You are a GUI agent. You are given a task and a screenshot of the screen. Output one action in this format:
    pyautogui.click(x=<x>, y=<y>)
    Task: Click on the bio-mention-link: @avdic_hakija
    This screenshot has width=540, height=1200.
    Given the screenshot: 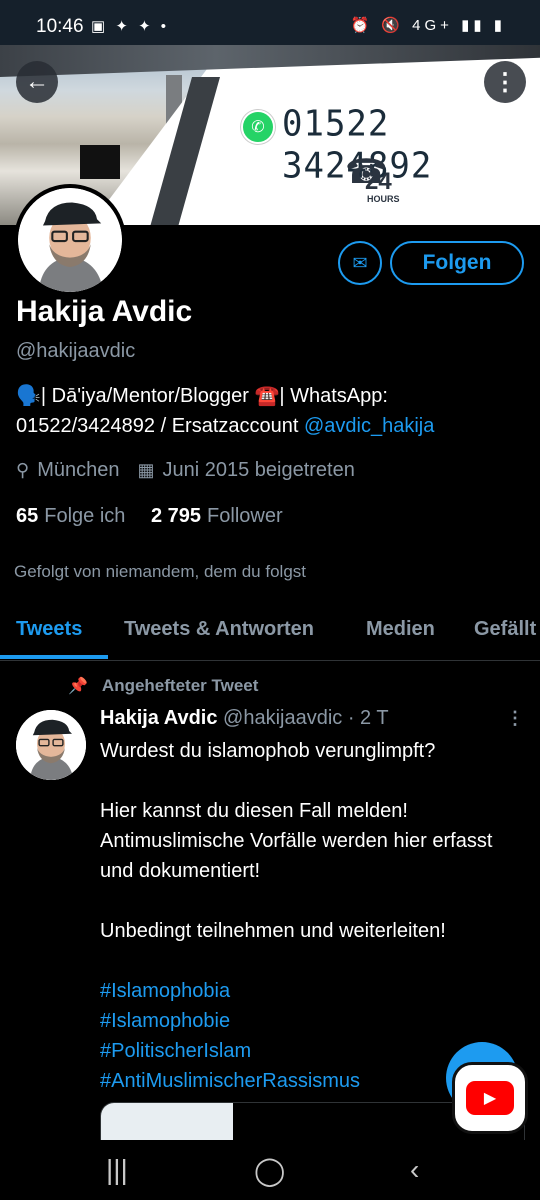 What is the action you would take?
    pyautogui.click(x=369, y=426)
    